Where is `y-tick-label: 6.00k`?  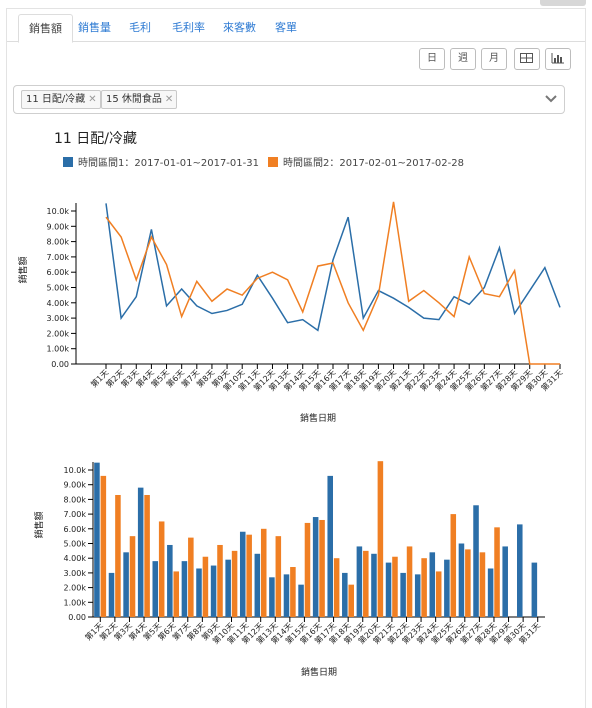
y-tick-label: 6.00k is located at coordinates (75, 529).